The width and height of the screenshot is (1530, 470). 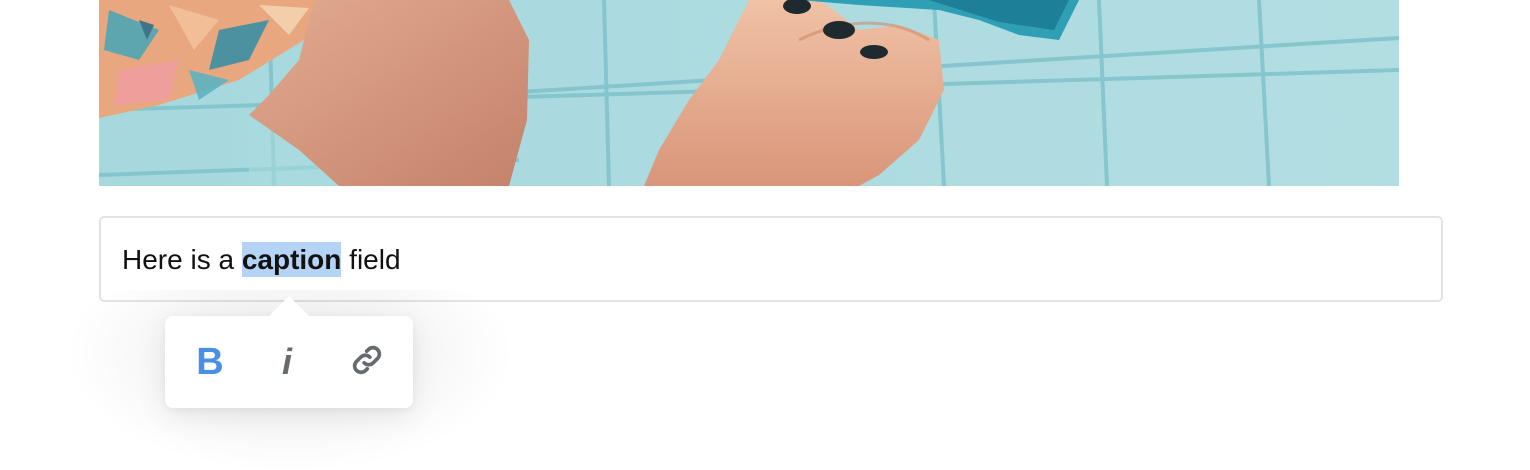 What do you see at coordinates (289, 306) in the screenshot?
I see `popover-arrow` at bounding box center [289, 306].